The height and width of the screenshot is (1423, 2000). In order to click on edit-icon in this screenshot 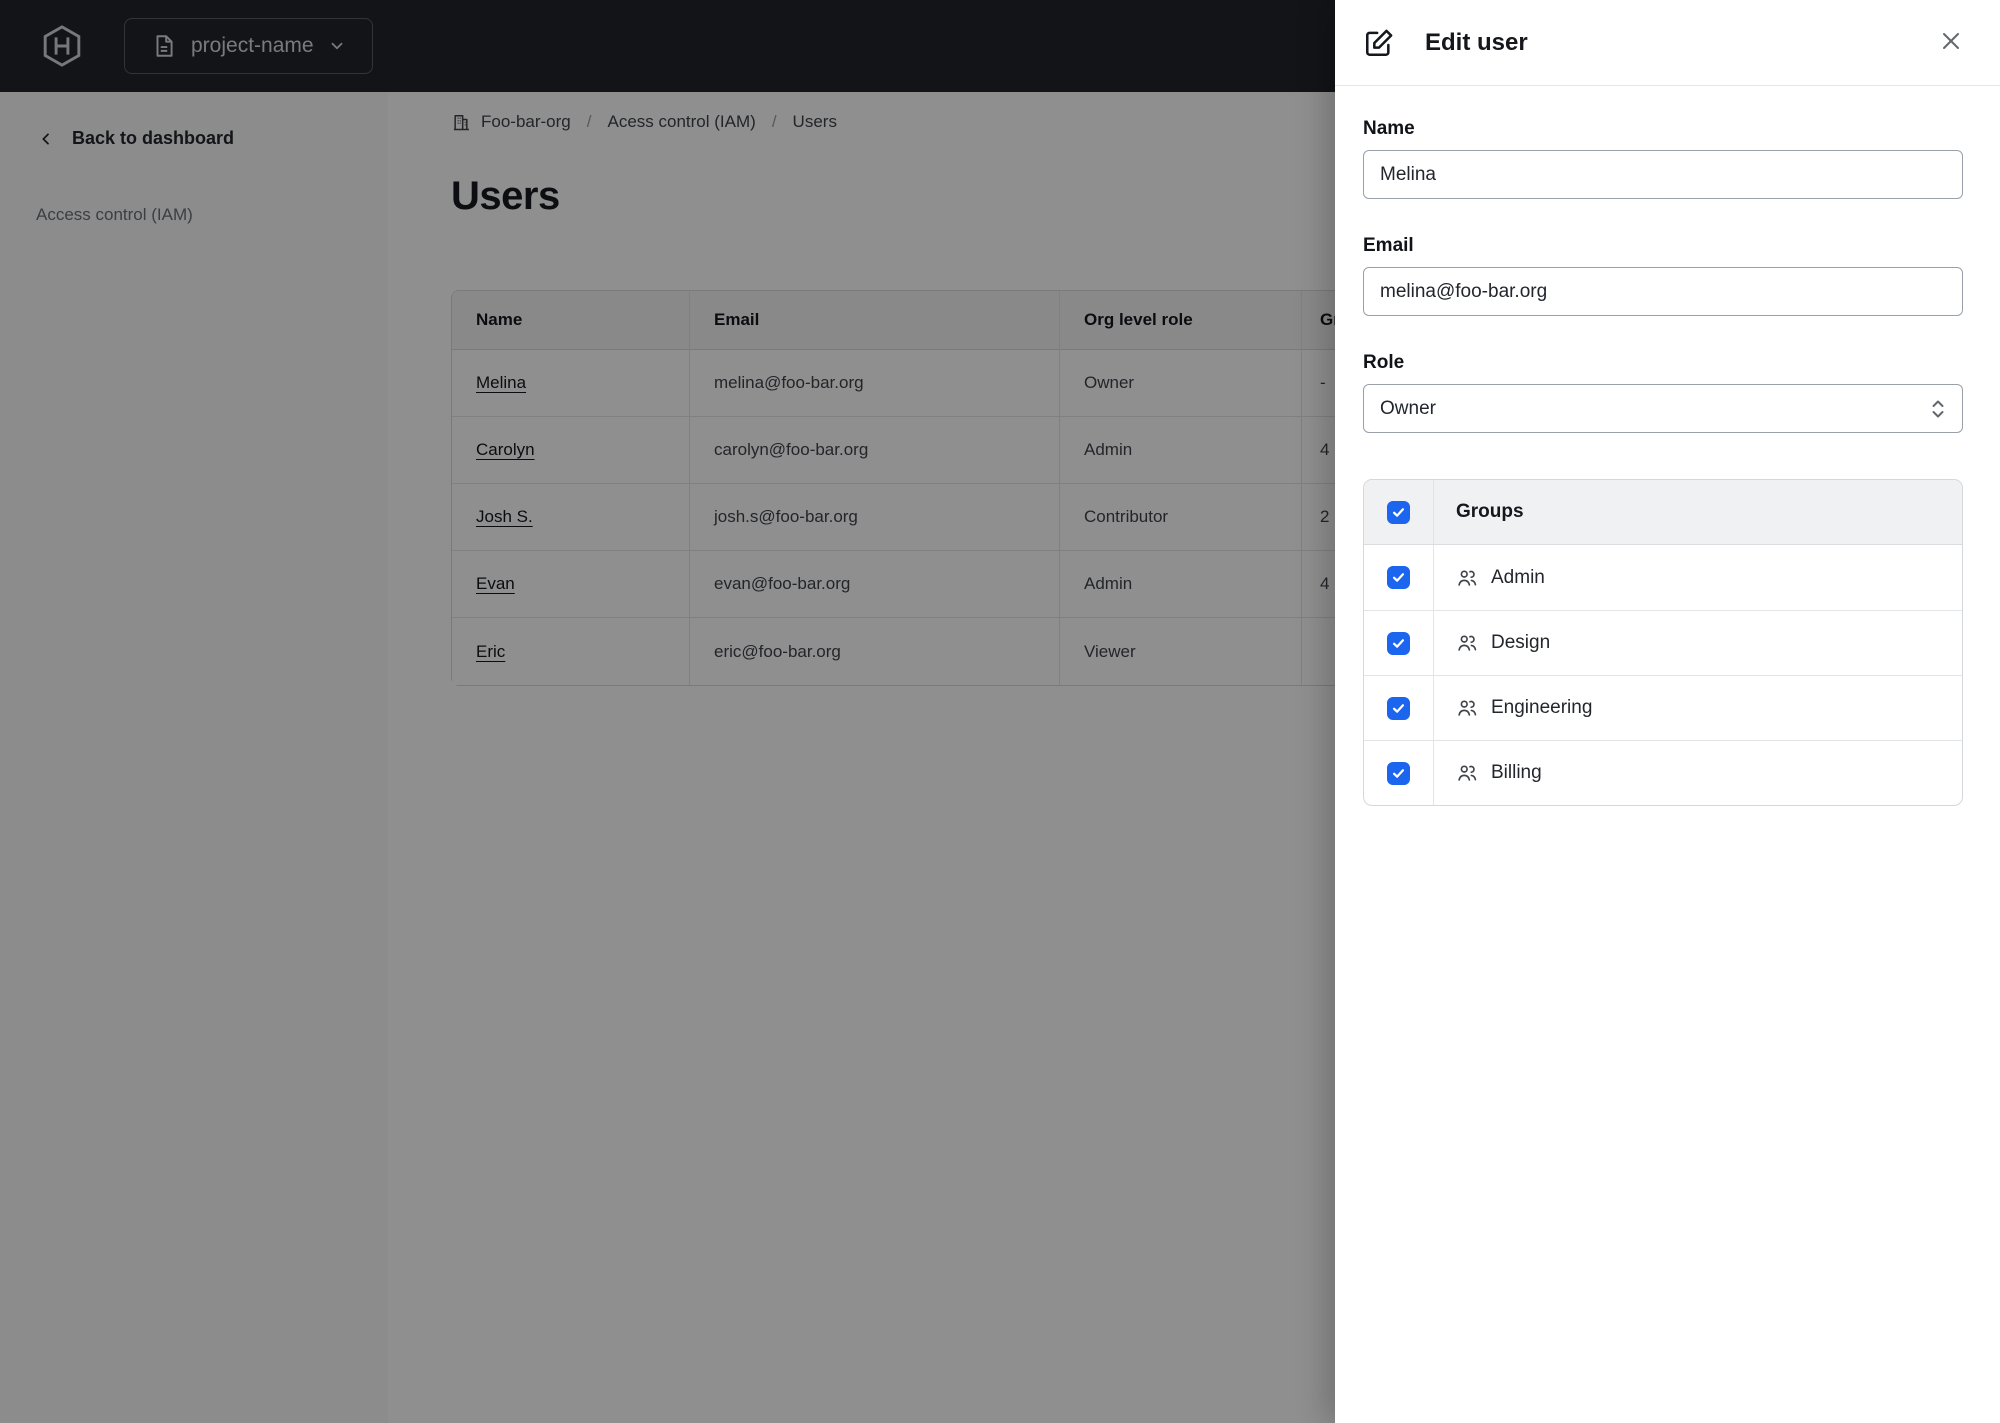, I will do `click(1379, 43)`.